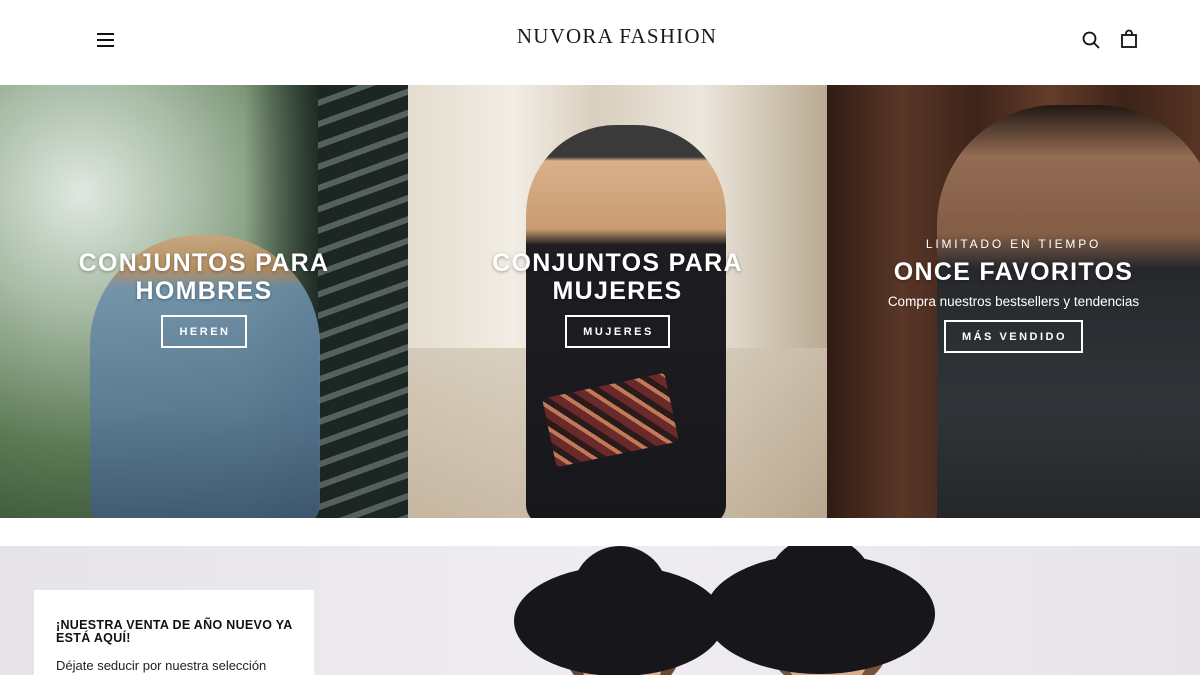 The width and height of the screenshot is (1200, 680). Describe the element at coordinates (617, 277) in the screenshot. I see `hero-title: CONJUNTOS PARA MUJERES` at that location.